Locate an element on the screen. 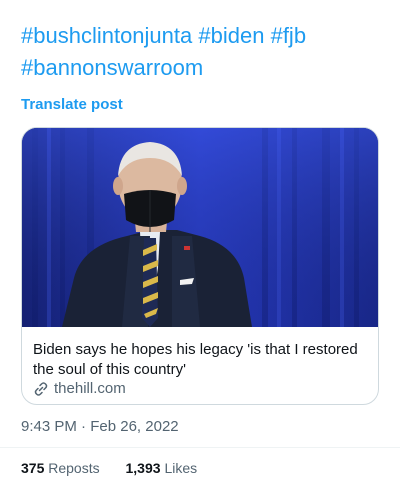 The width and height of the screenshot is (400, 500). reposts-label: Reposts is located at coordinates (74, 468).